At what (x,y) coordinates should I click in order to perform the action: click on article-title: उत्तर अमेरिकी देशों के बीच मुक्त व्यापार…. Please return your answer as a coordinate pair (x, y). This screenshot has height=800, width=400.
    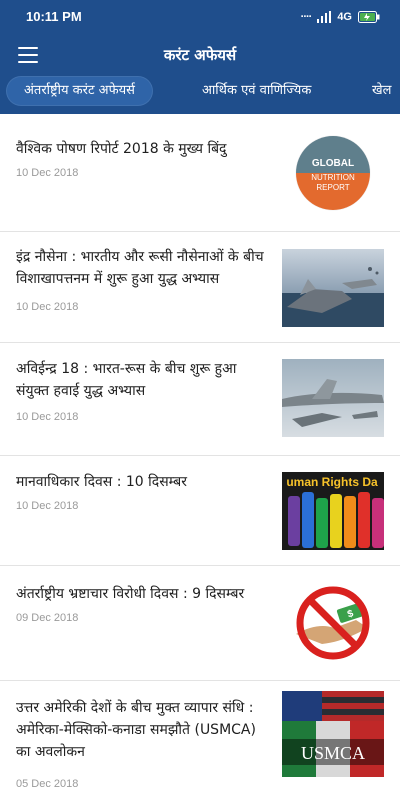
    Looking at the image, I should click on (136, 730).